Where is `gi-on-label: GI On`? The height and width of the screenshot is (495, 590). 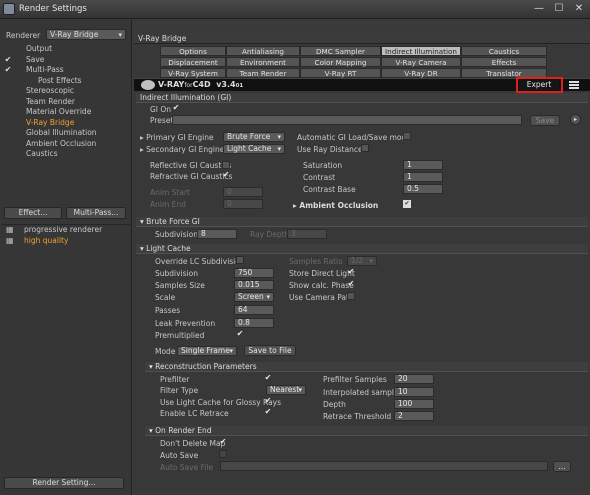 gi-on-label: GI On is located at coordinates (161, 109).